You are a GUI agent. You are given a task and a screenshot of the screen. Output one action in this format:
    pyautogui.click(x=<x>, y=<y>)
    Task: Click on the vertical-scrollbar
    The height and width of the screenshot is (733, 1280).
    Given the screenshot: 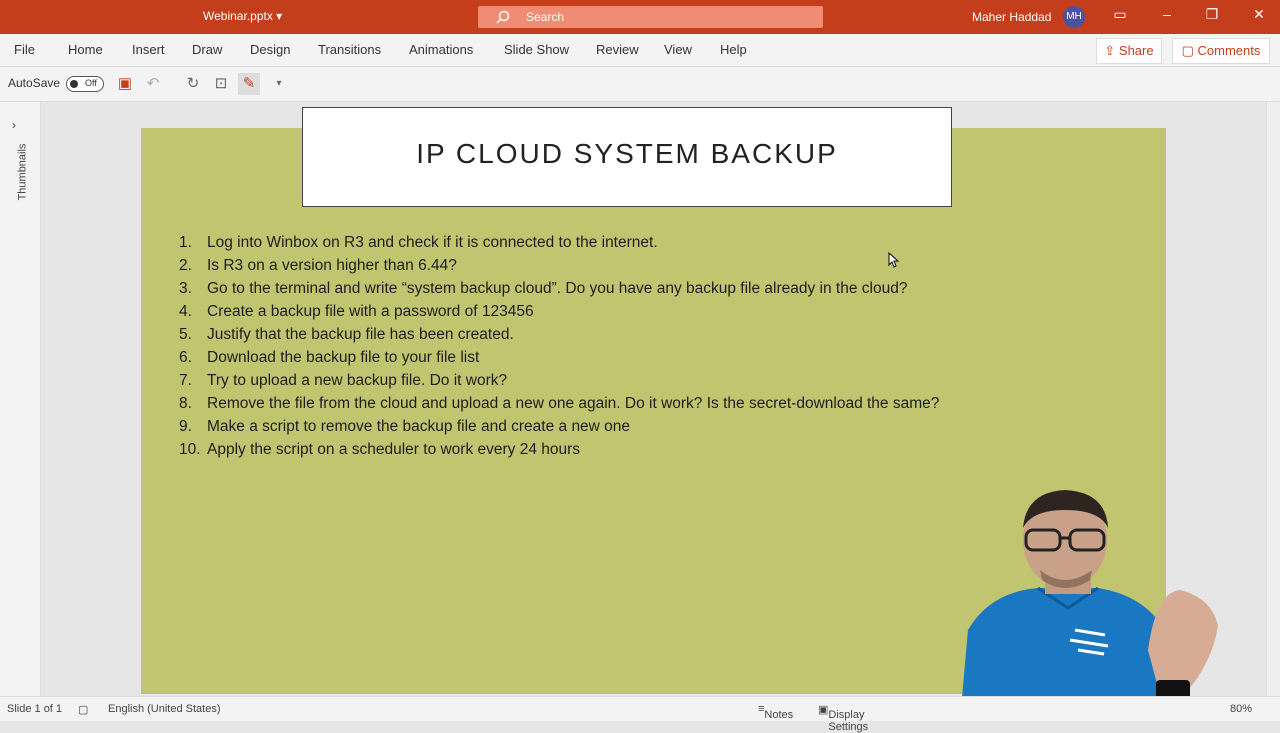 What is the action you would take?
    pyautogui.click(x=1273, y=399)
    